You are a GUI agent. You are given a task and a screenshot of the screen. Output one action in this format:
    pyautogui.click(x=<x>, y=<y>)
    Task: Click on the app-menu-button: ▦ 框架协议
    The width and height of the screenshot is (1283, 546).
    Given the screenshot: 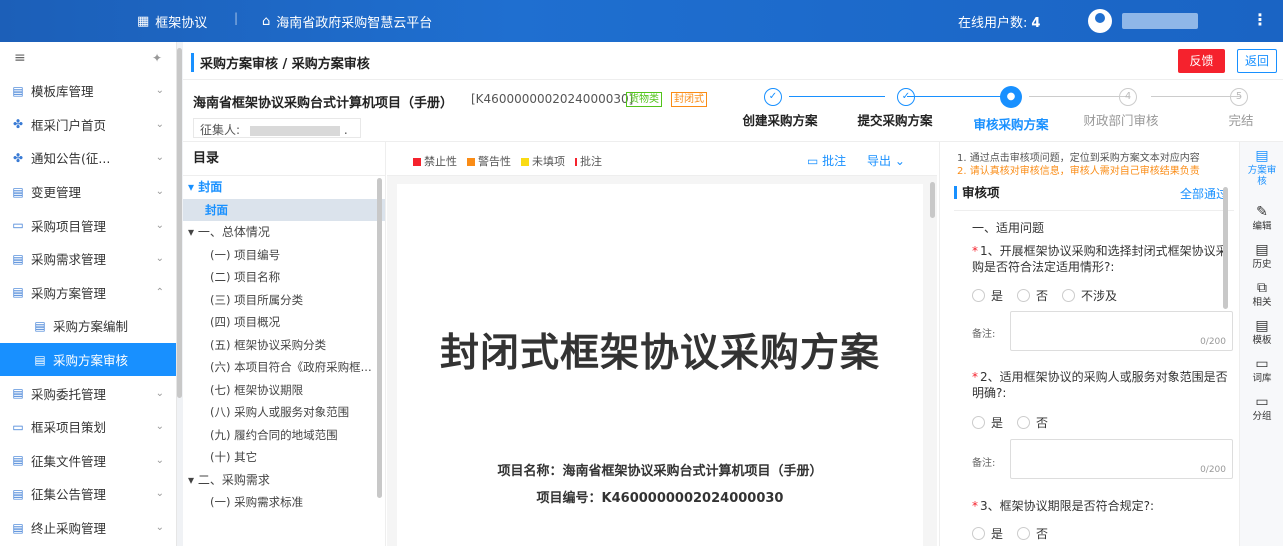 What is the action you would take?
    pyautogui.click(x=172, y=21)
    